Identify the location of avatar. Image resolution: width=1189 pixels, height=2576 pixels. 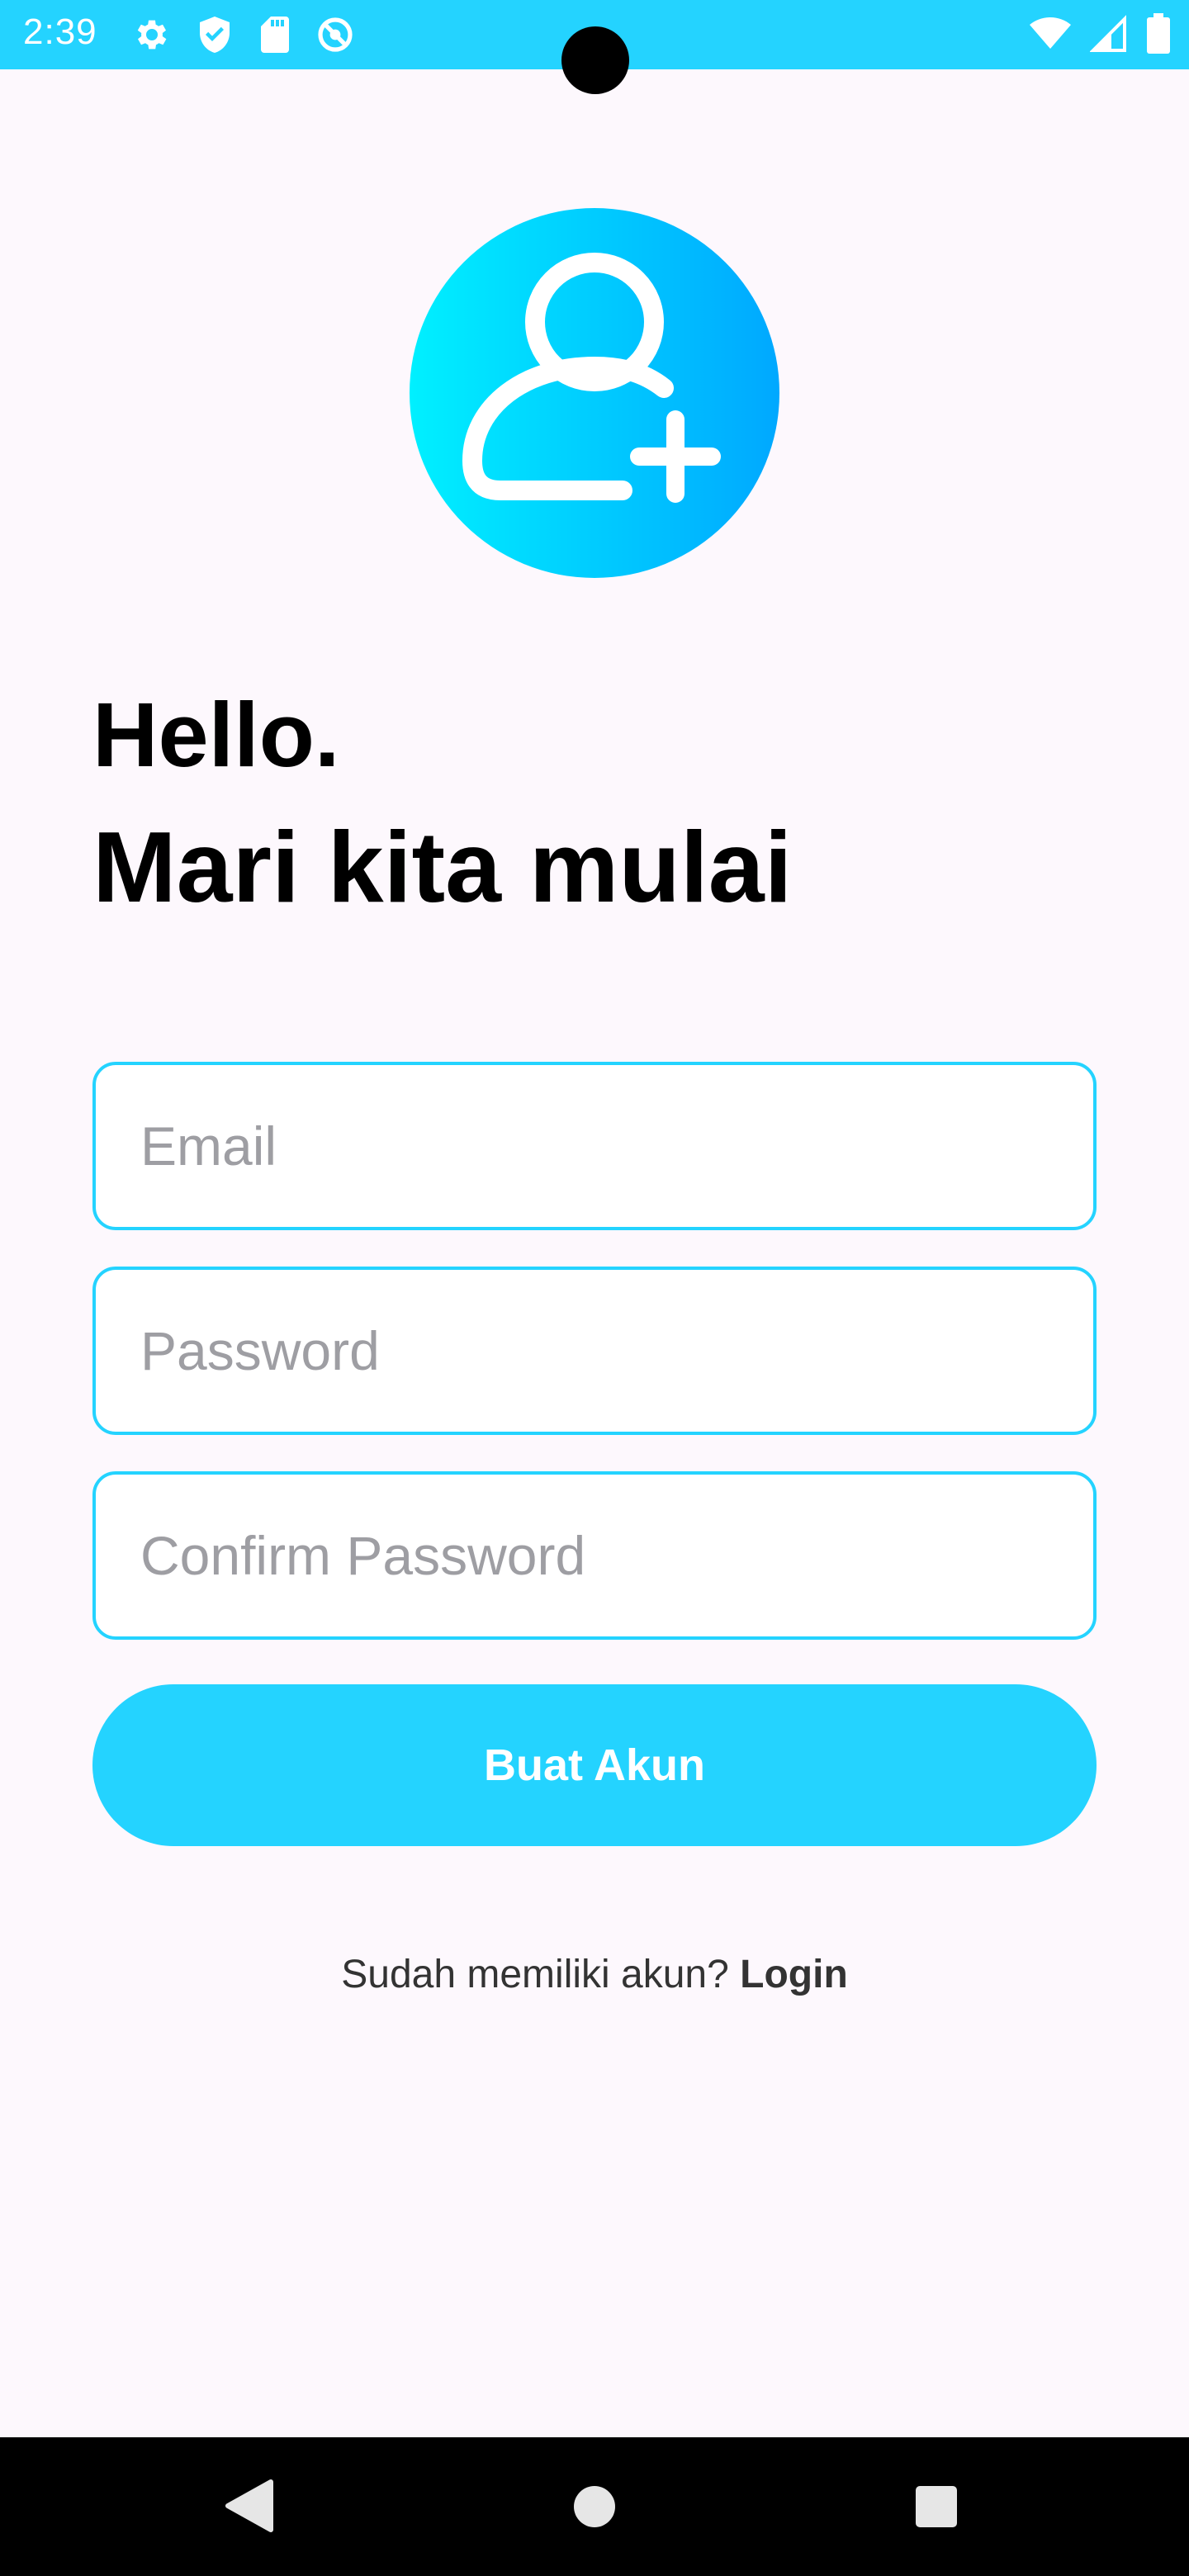
(594, 393).